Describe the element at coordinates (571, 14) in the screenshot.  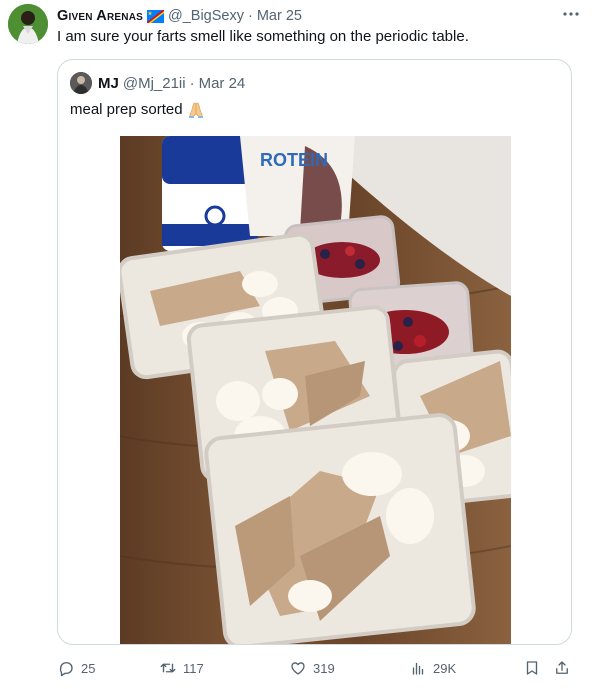
I see `more-icon` at that location.